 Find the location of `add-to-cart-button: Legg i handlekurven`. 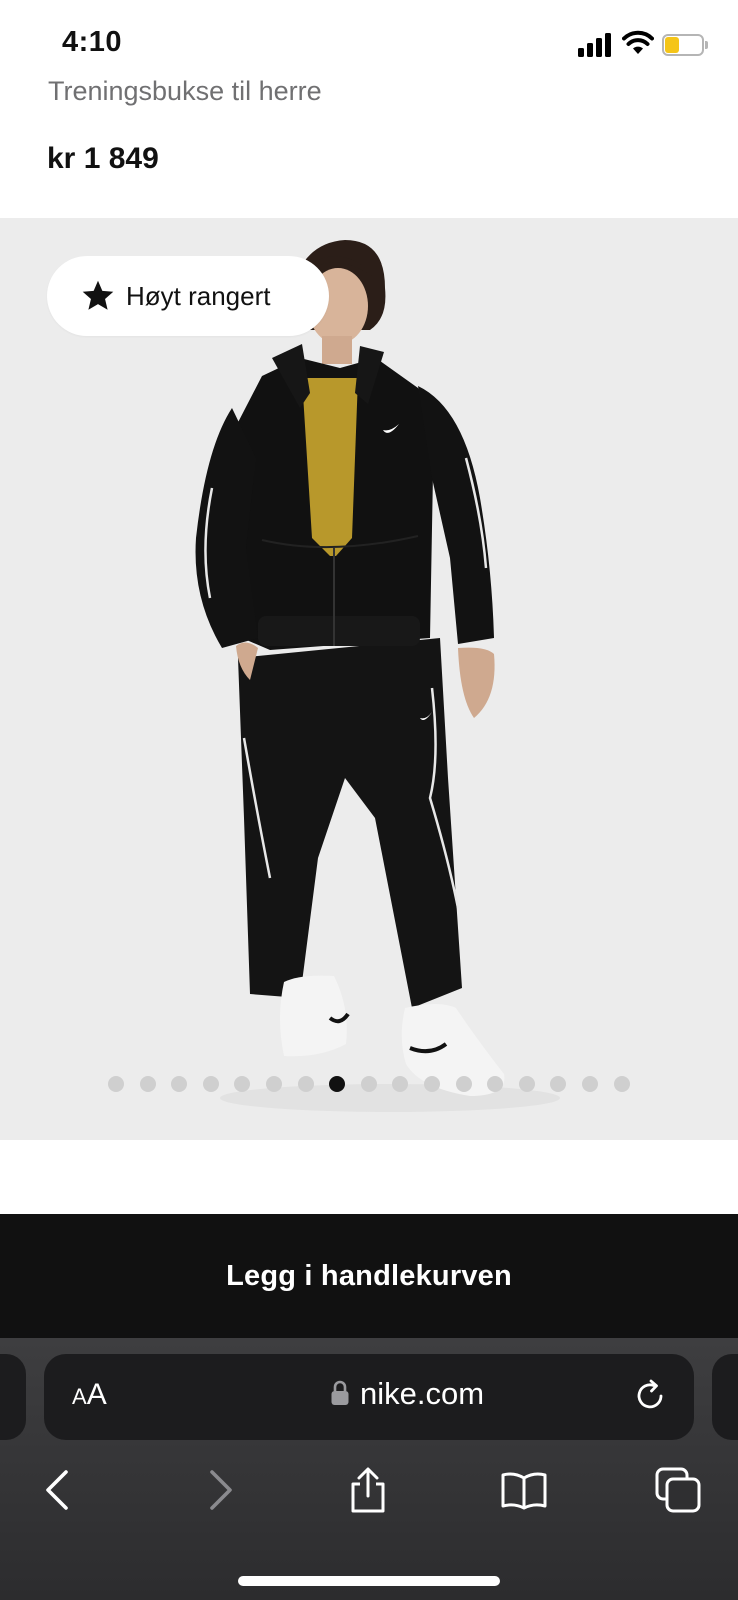

add-to-cart-button: Legg i handlekurven is located at coordinates (369, 1276).